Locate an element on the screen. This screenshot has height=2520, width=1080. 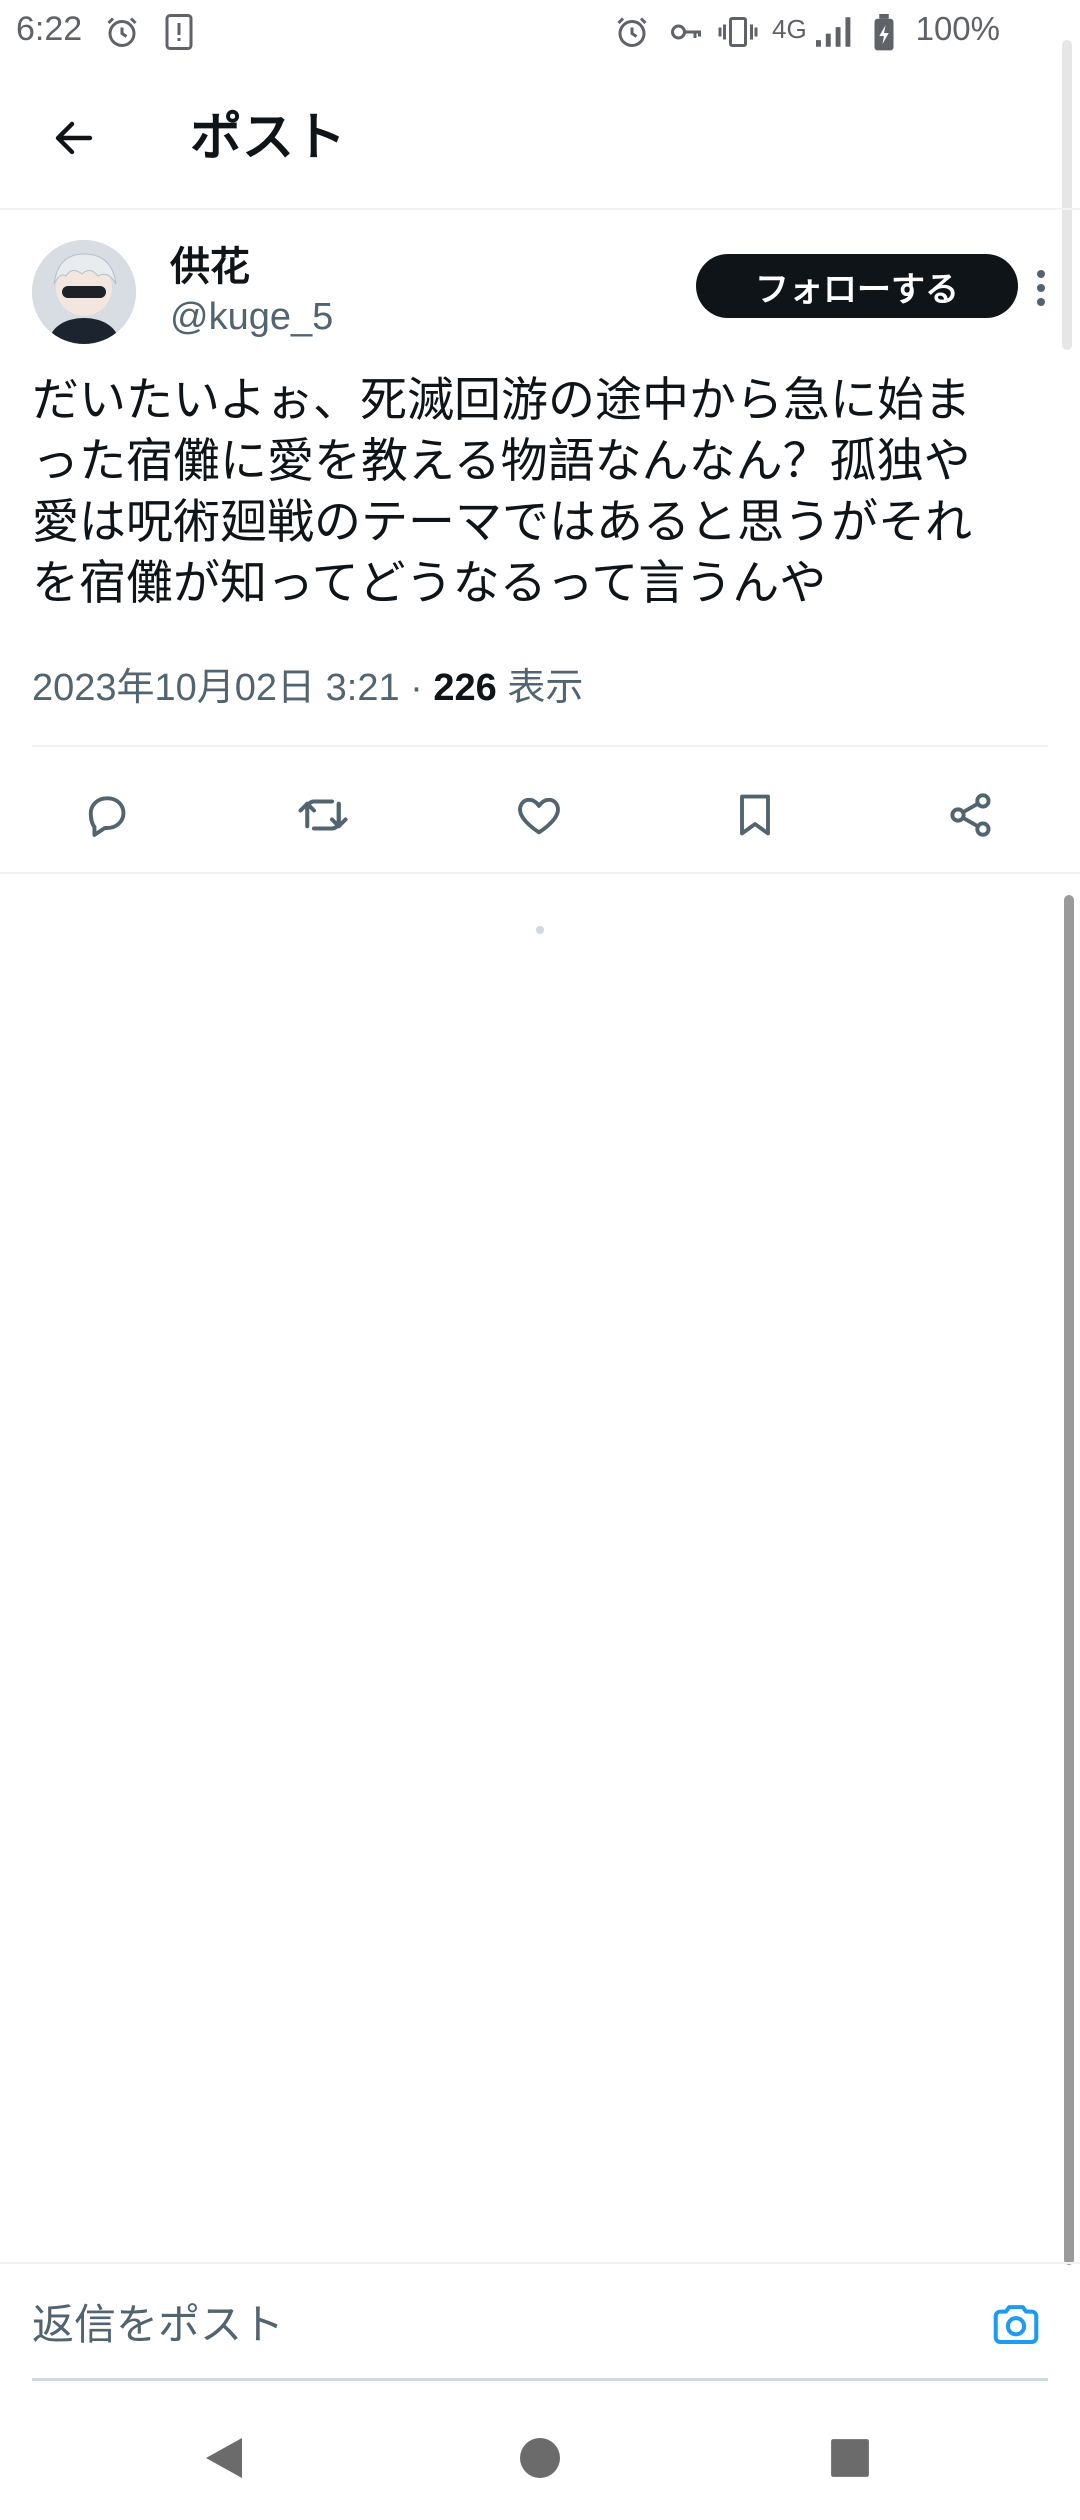
author-name: 供花 is located at coordinates (210, 267).